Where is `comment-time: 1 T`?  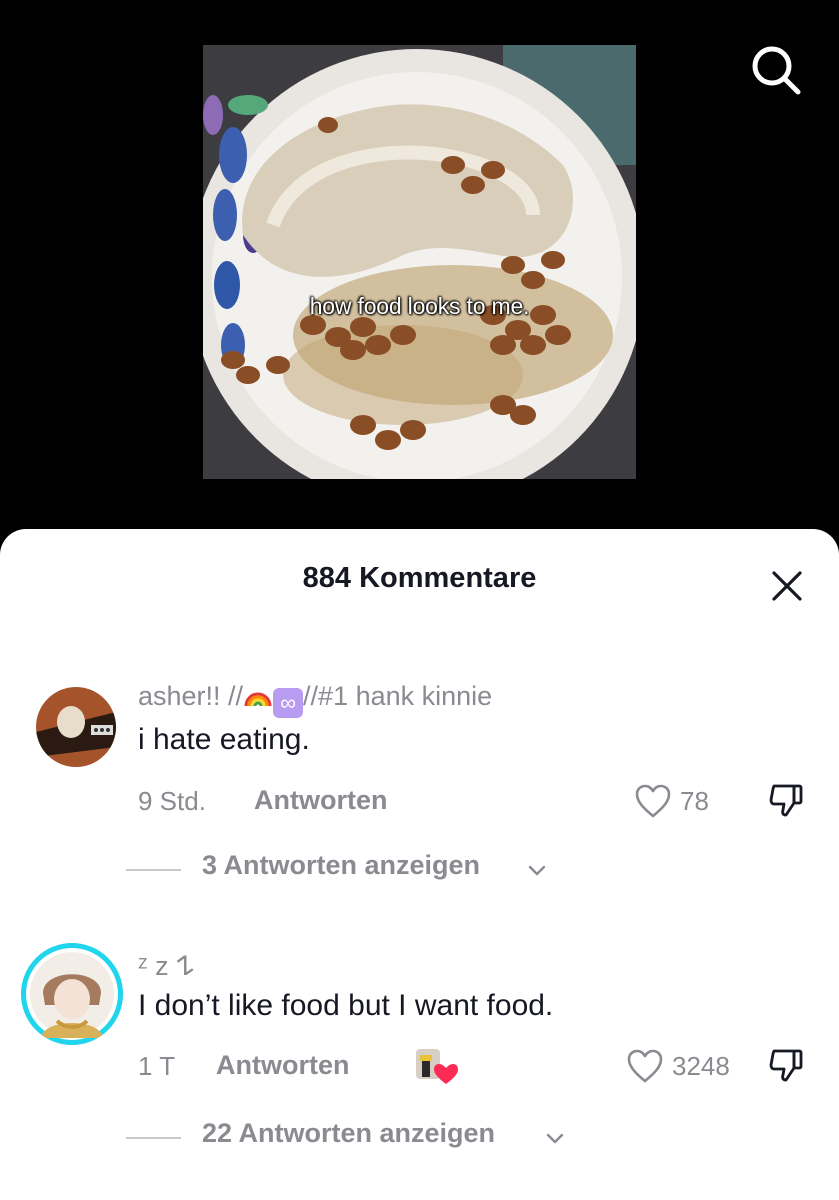 comment-time: 1 T is located at coordinates (157, 1066).